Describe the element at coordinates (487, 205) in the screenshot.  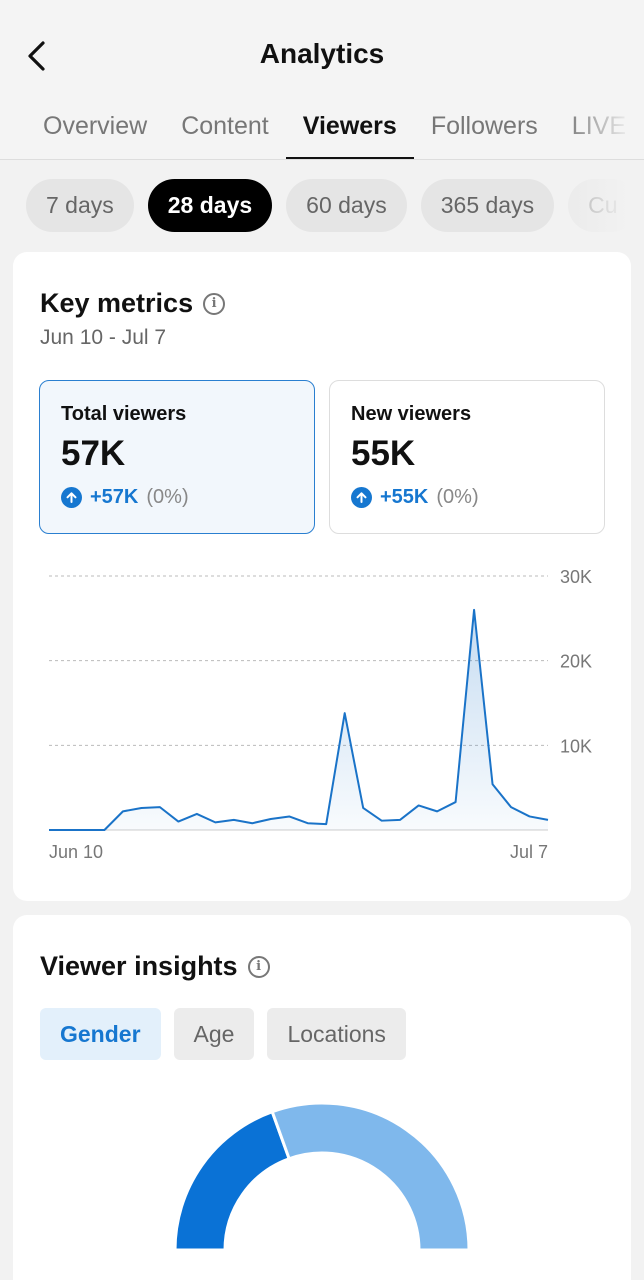
I see `range-chip-365-days: 365 days` at that location.